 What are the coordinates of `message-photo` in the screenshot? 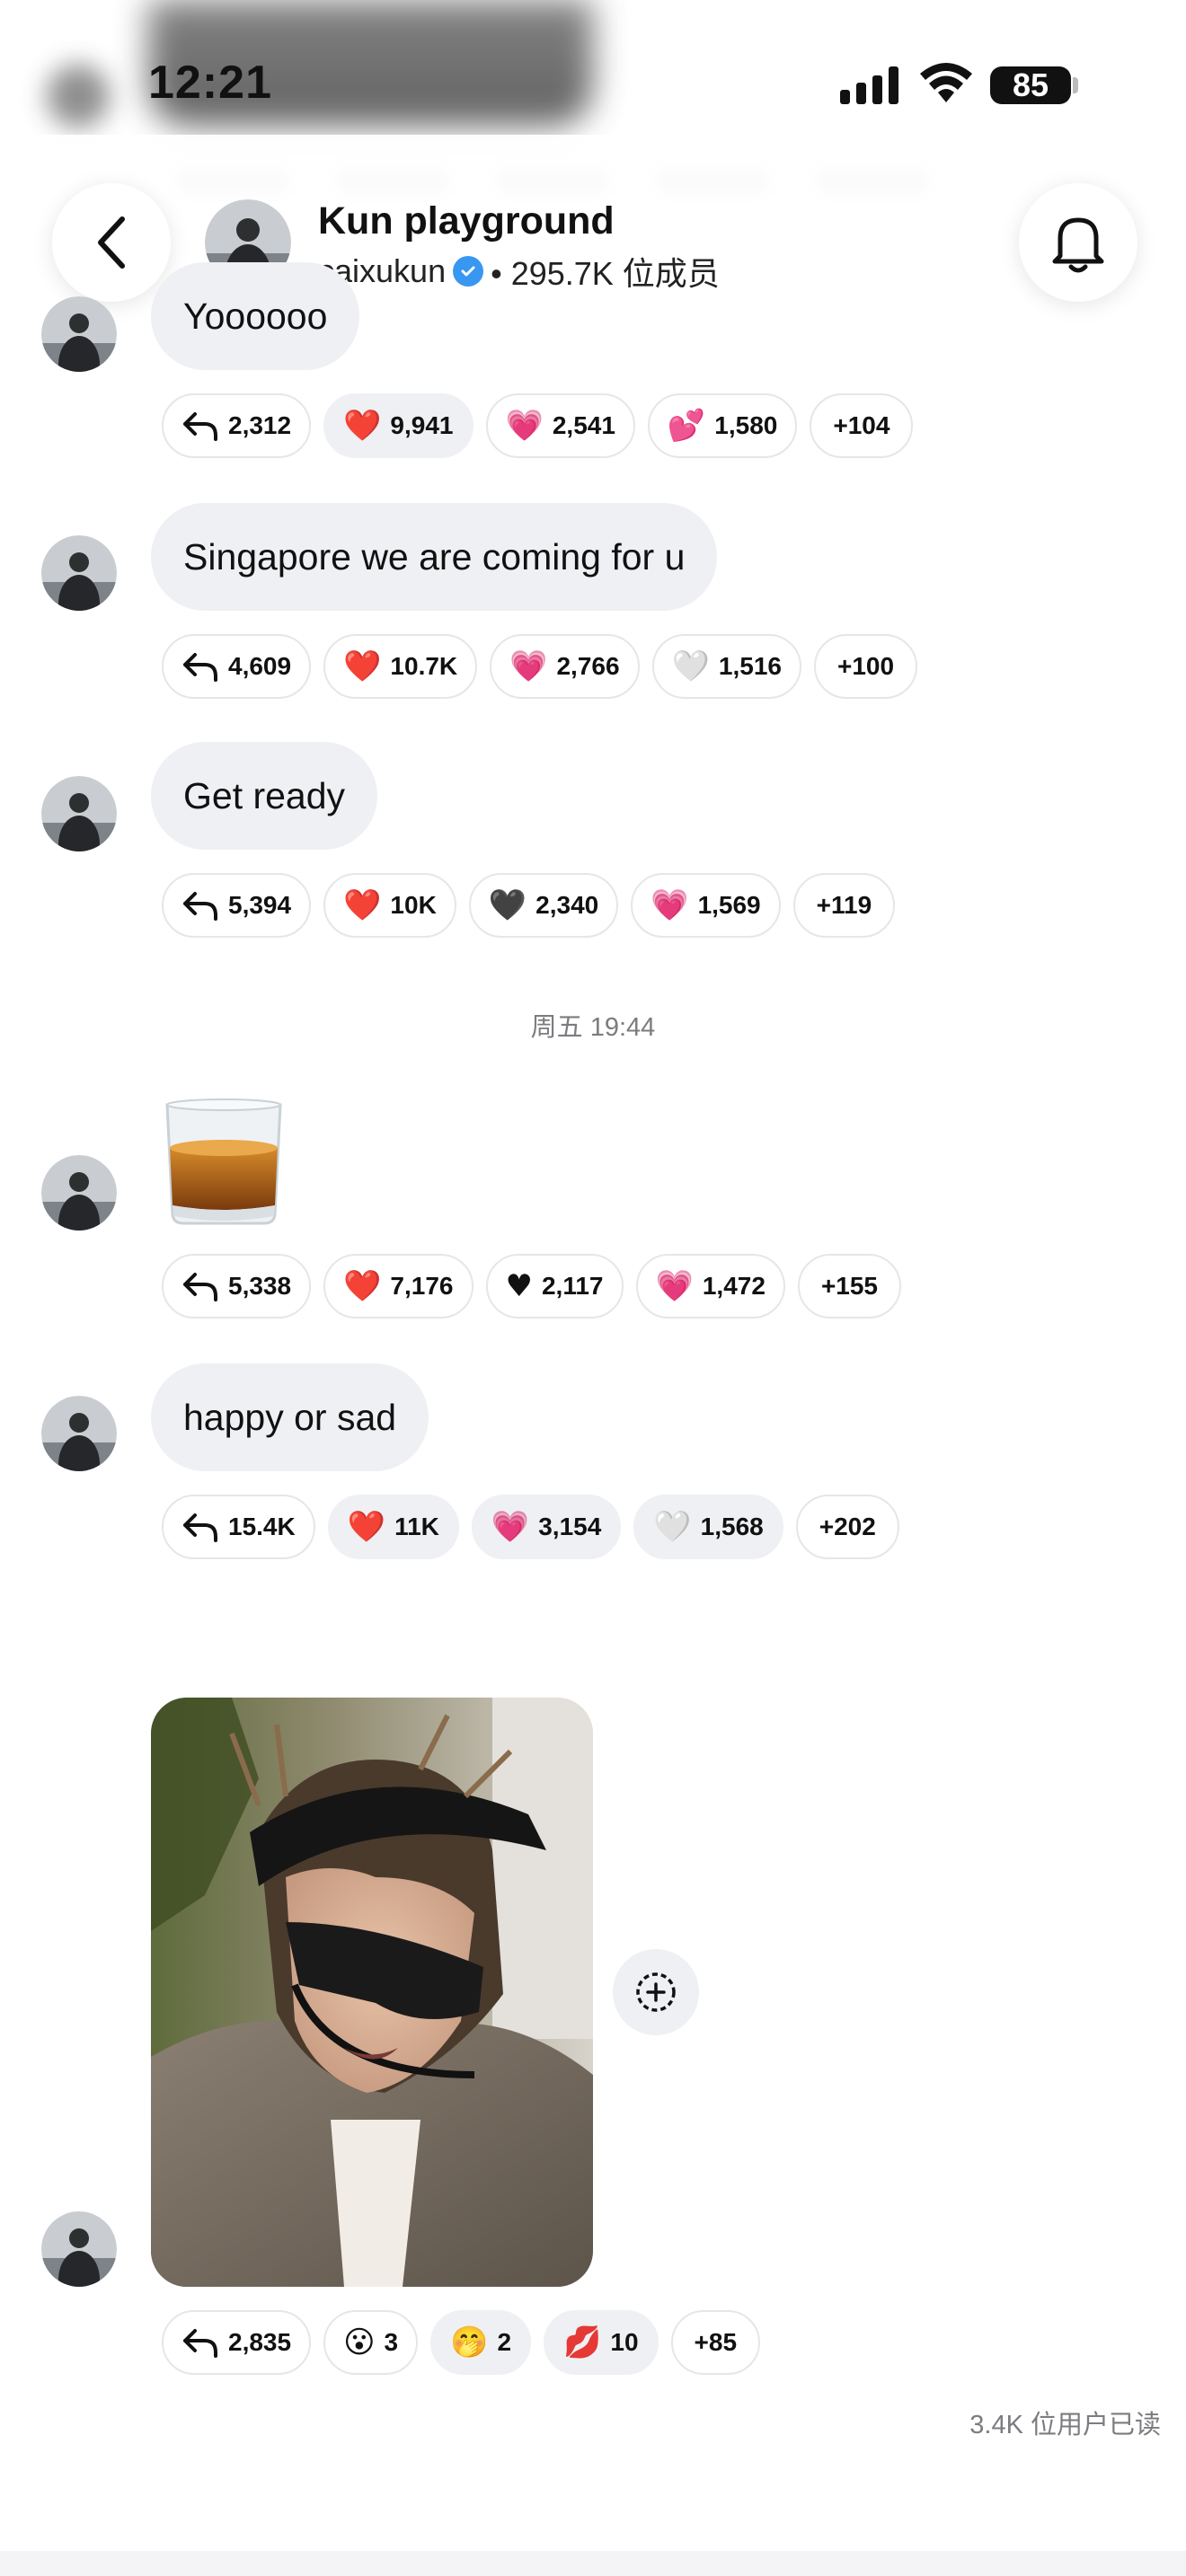 It's located at (372, 1992).